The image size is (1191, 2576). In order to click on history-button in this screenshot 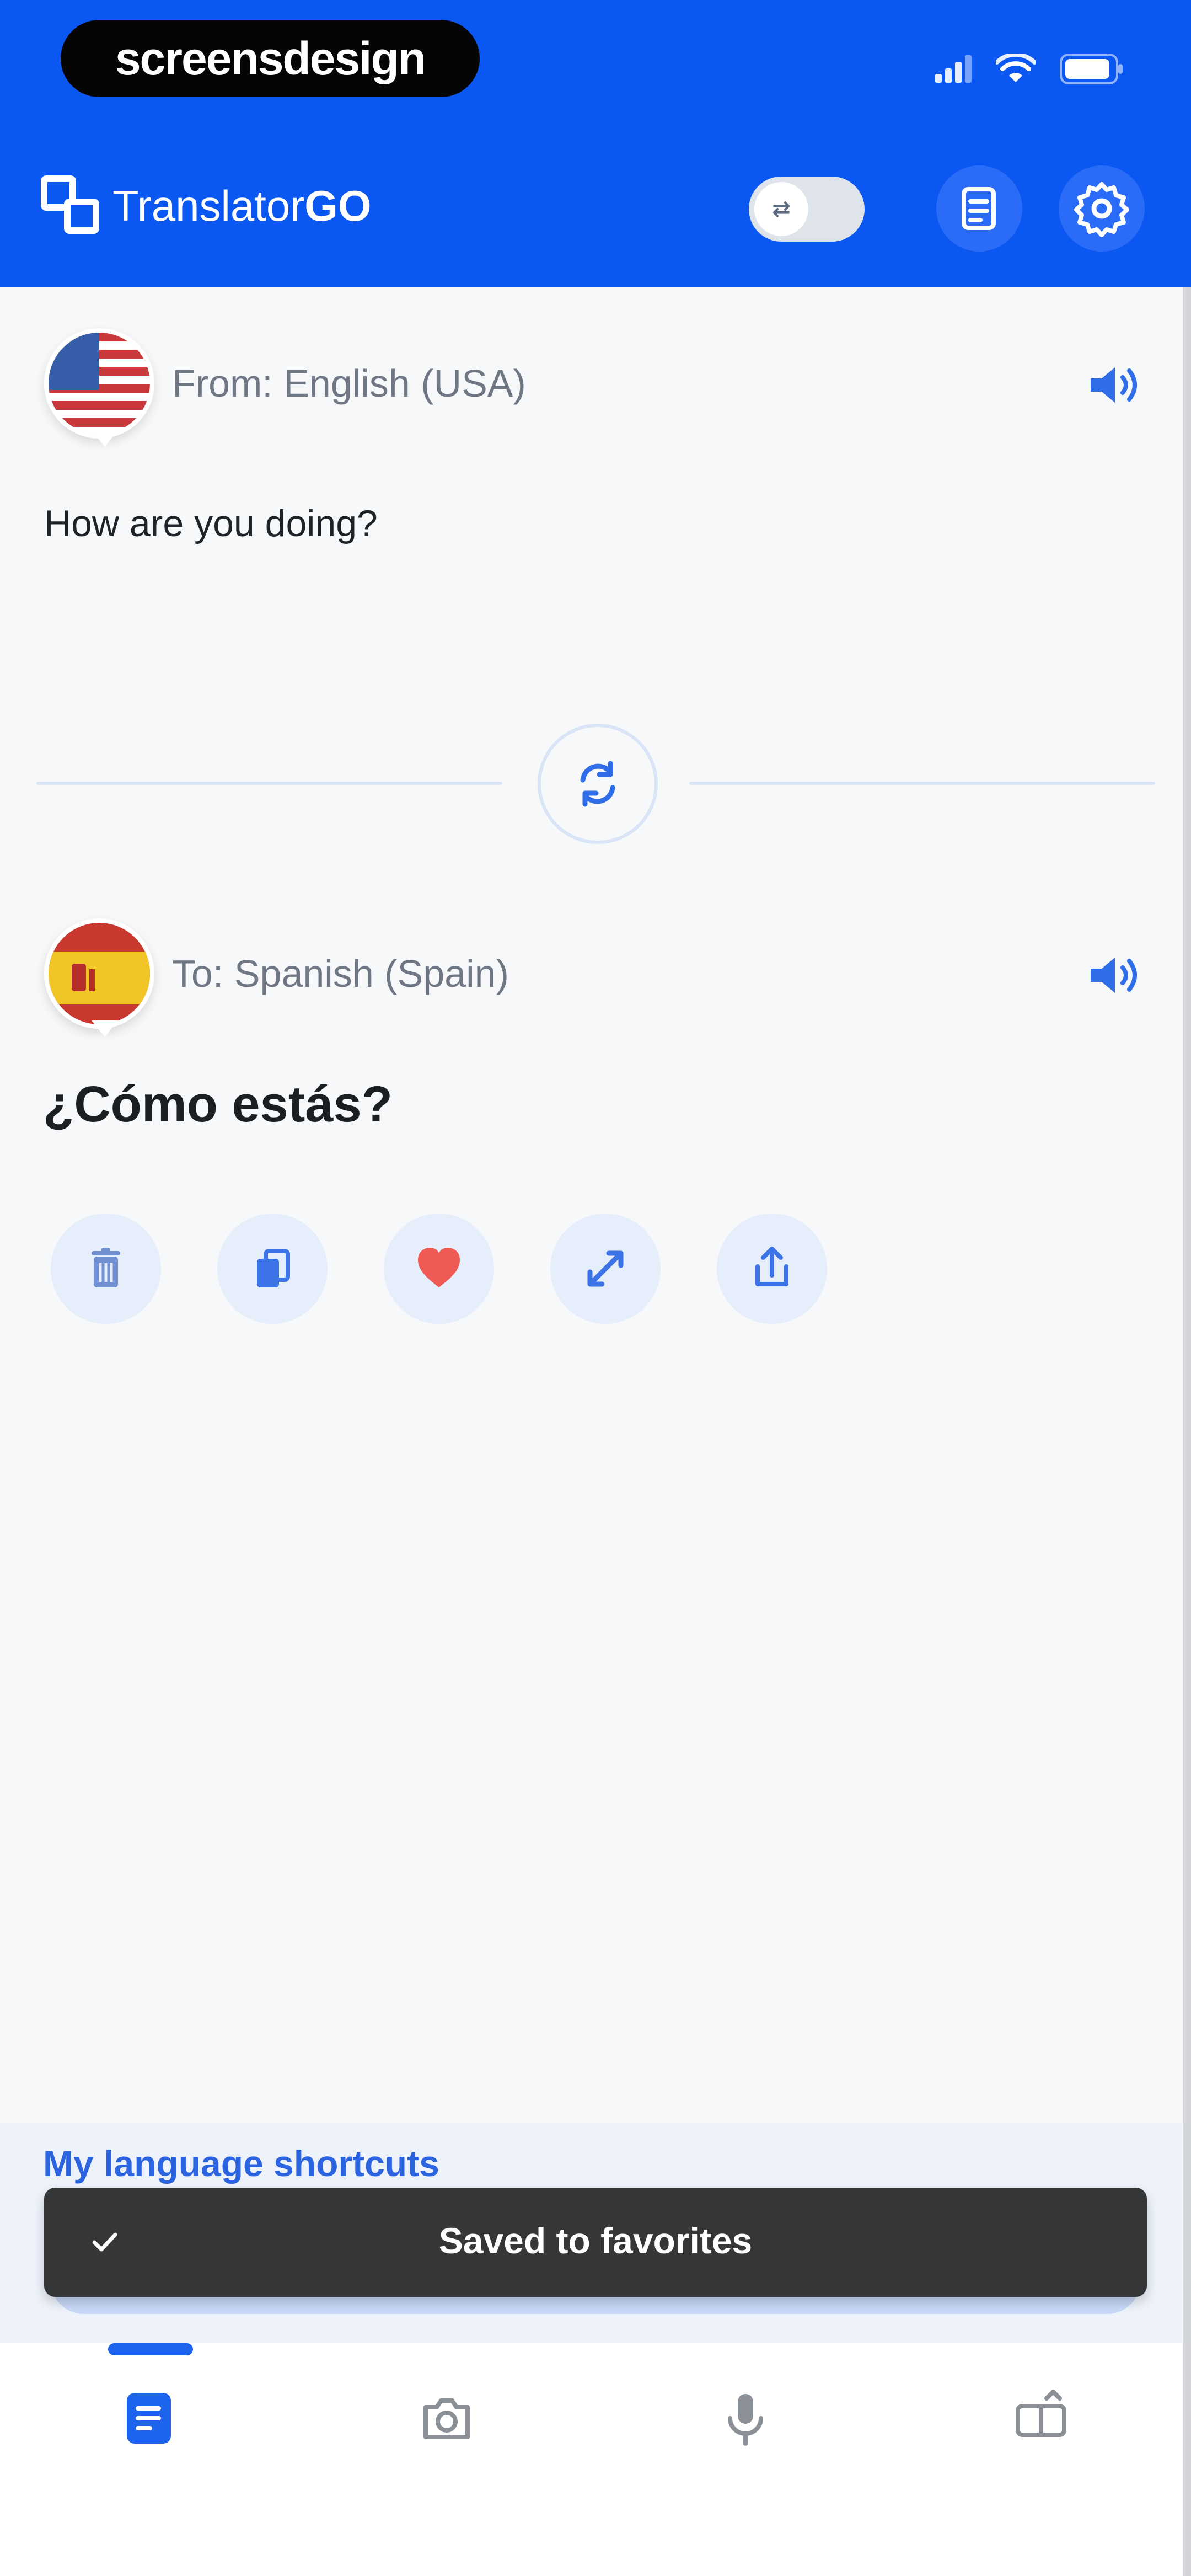, I will do `click(979, 208)`.